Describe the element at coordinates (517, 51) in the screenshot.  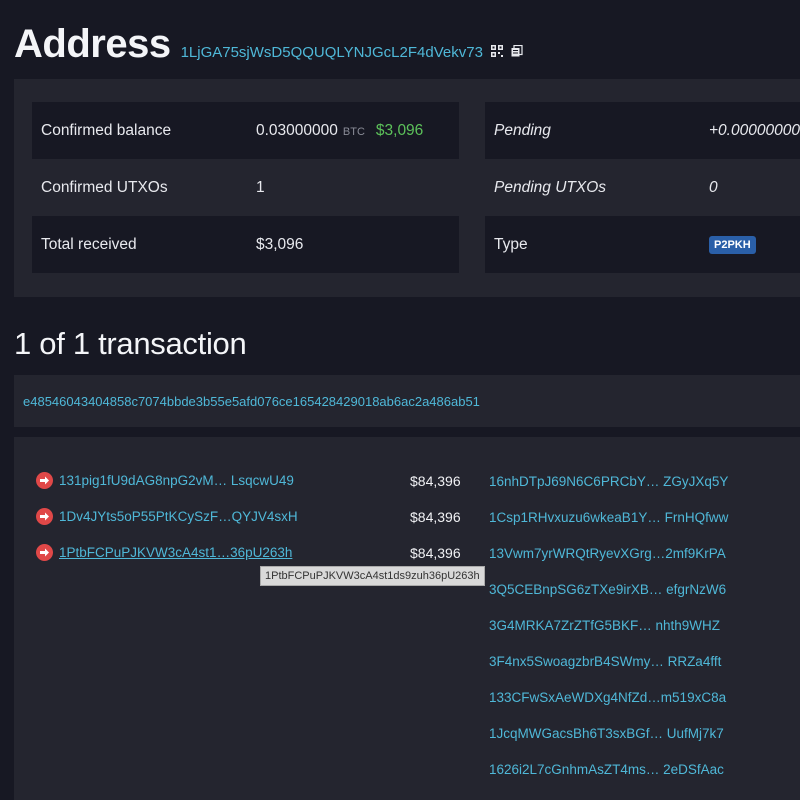
I see `copy-icon` at that location.